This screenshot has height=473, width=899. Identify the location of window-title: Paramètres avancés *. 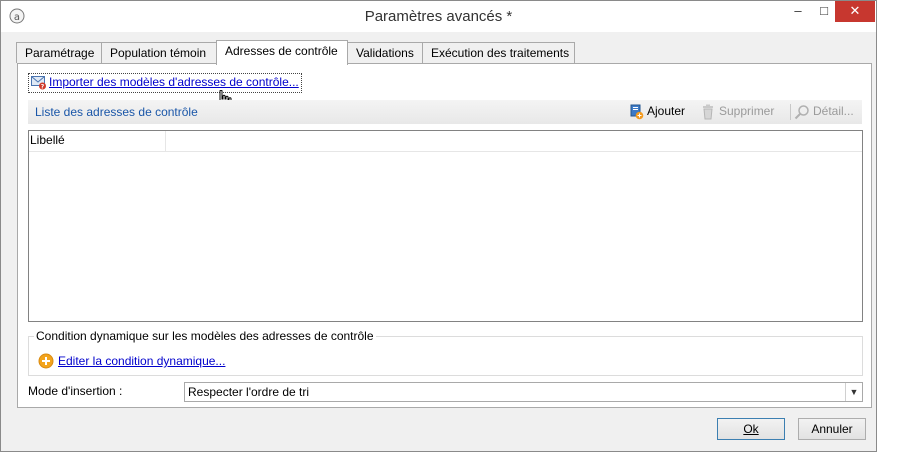
(438, 16).